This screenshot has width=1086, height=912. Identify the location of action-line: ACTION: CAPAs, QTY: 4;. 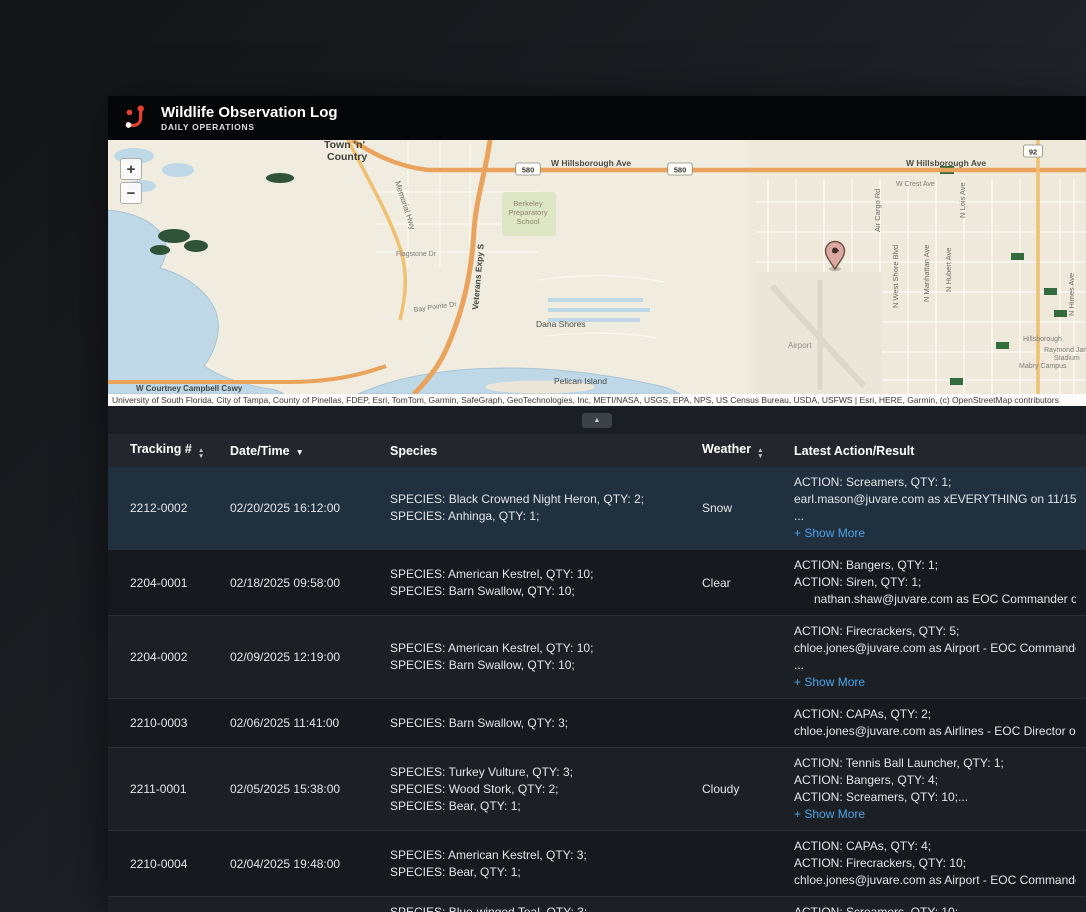
(863, 846).